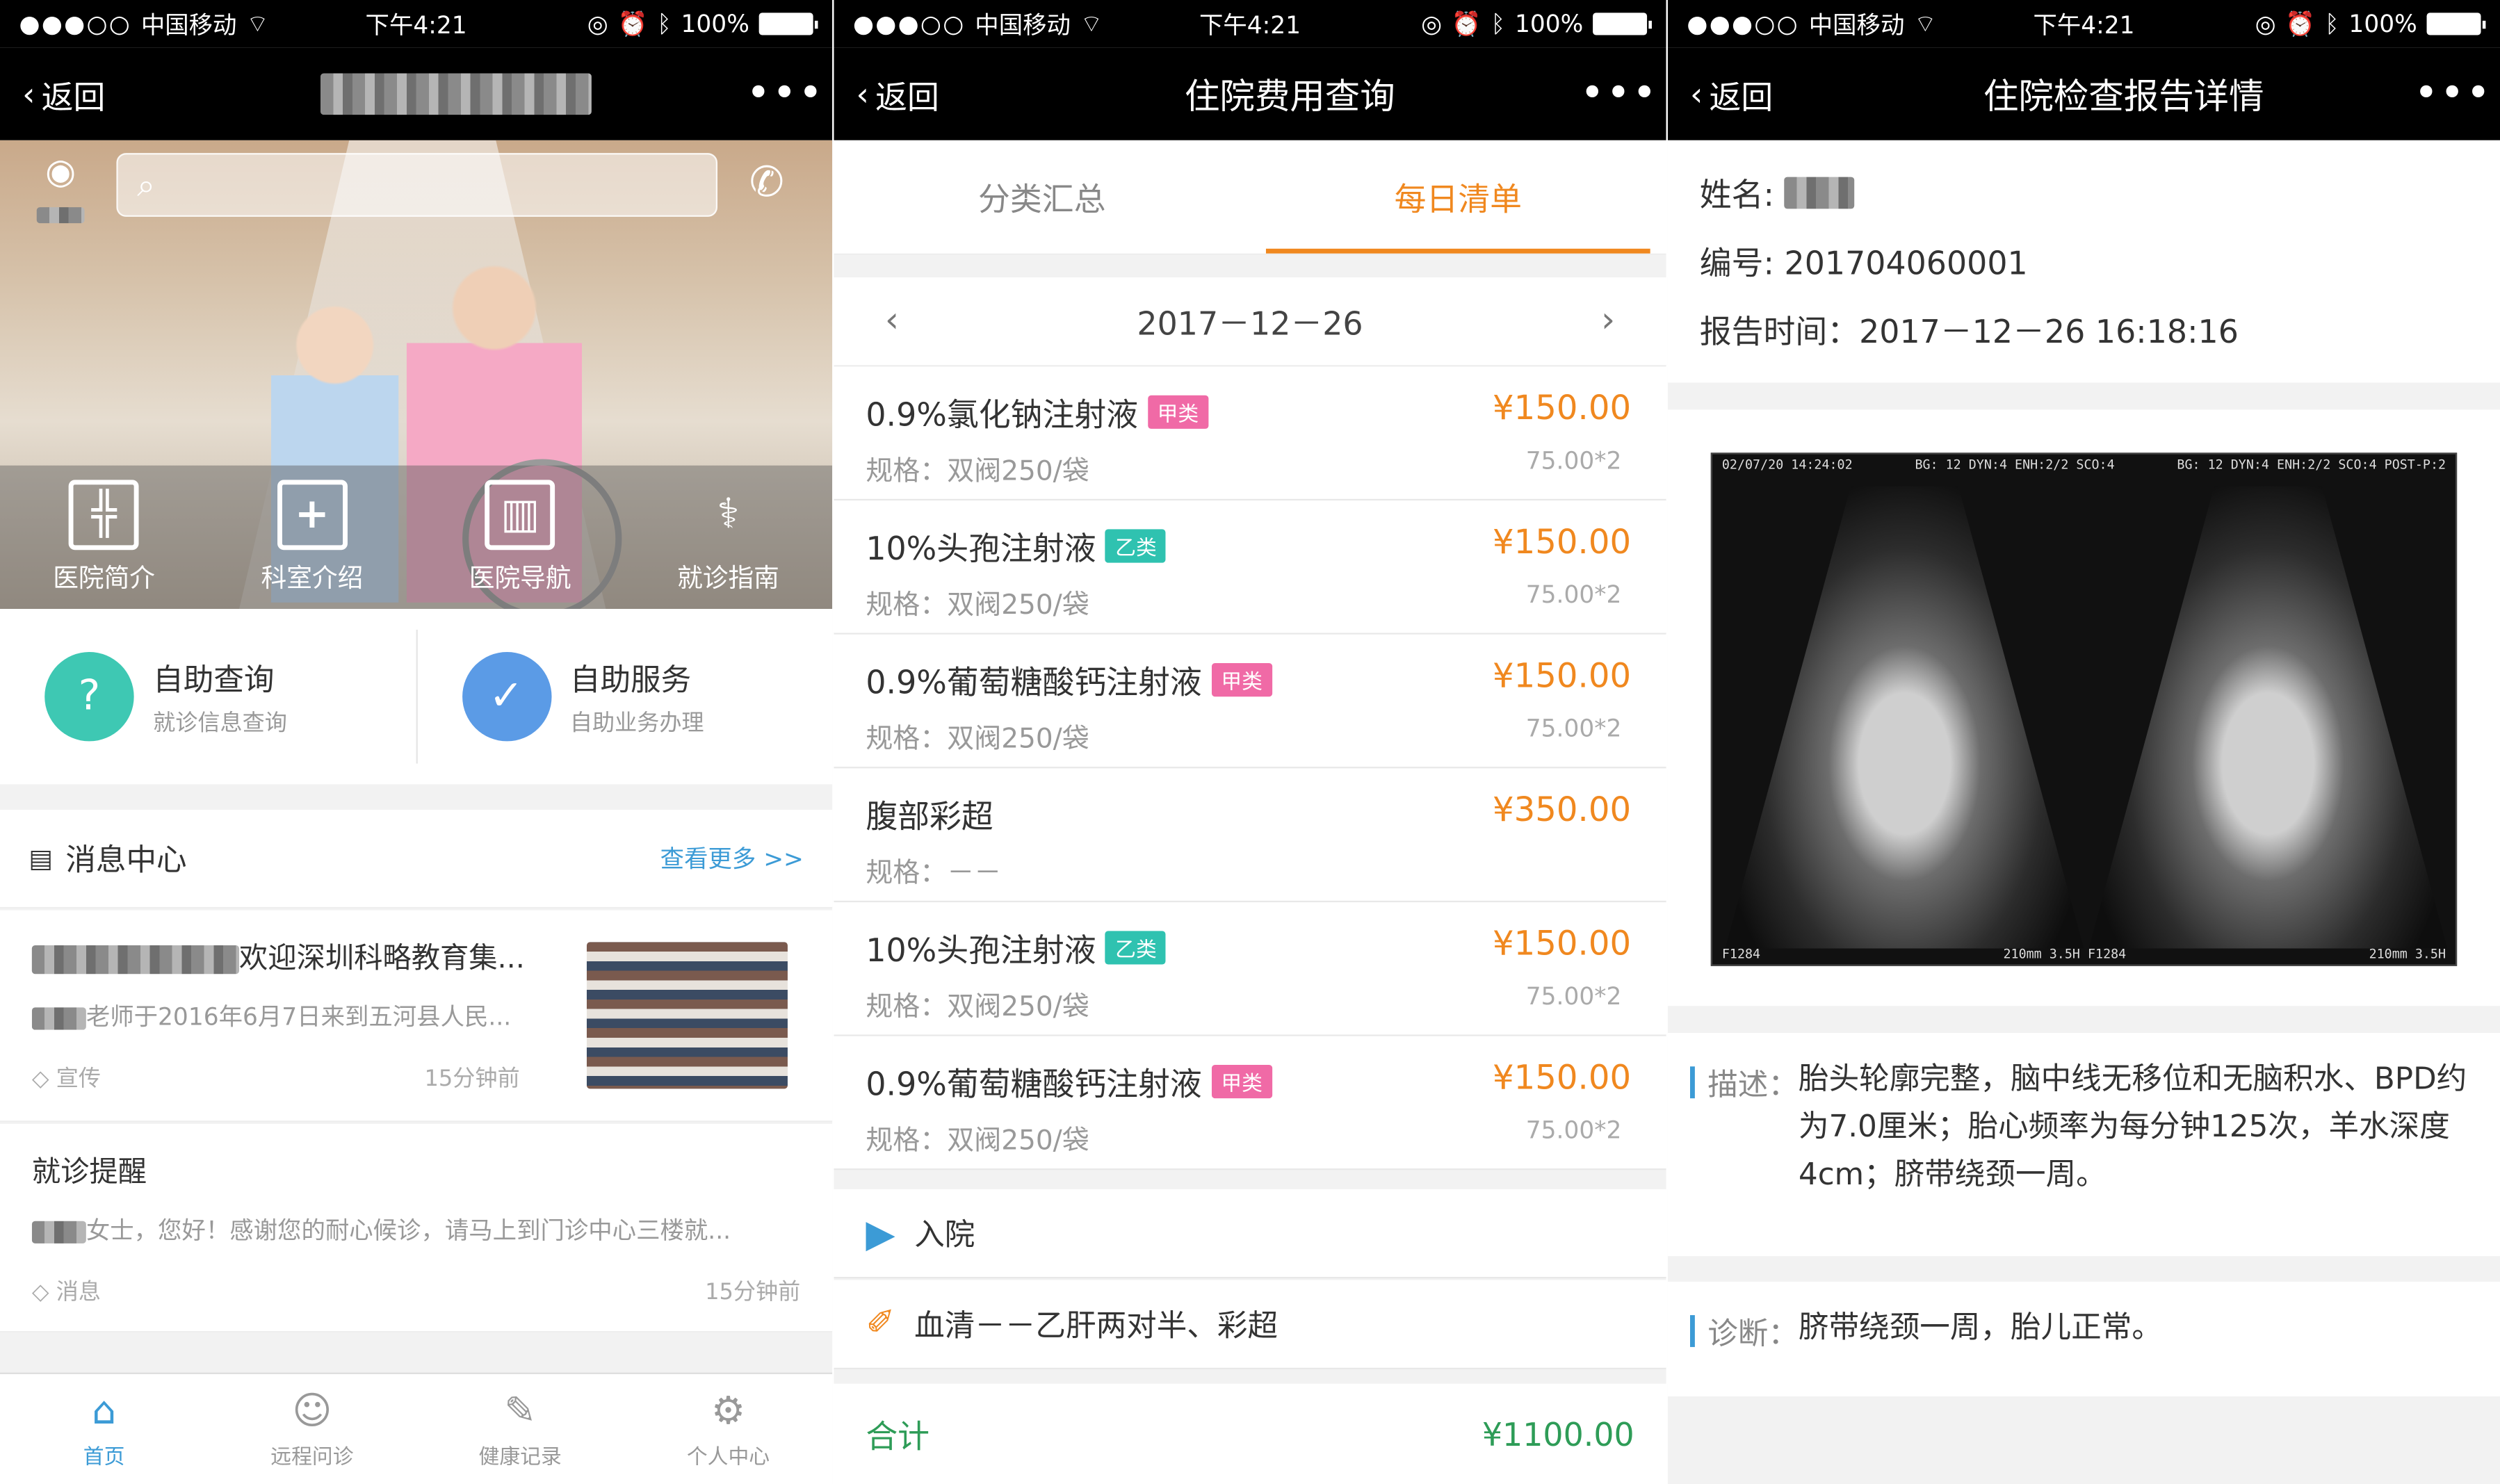 The height and width of the screenshot is (1484, 2500). Describe the element at coordinates (1250, 835) in the screenshot. I see `fee-item: 腹部彩超 规格：－－ ¥350.00` at that location.